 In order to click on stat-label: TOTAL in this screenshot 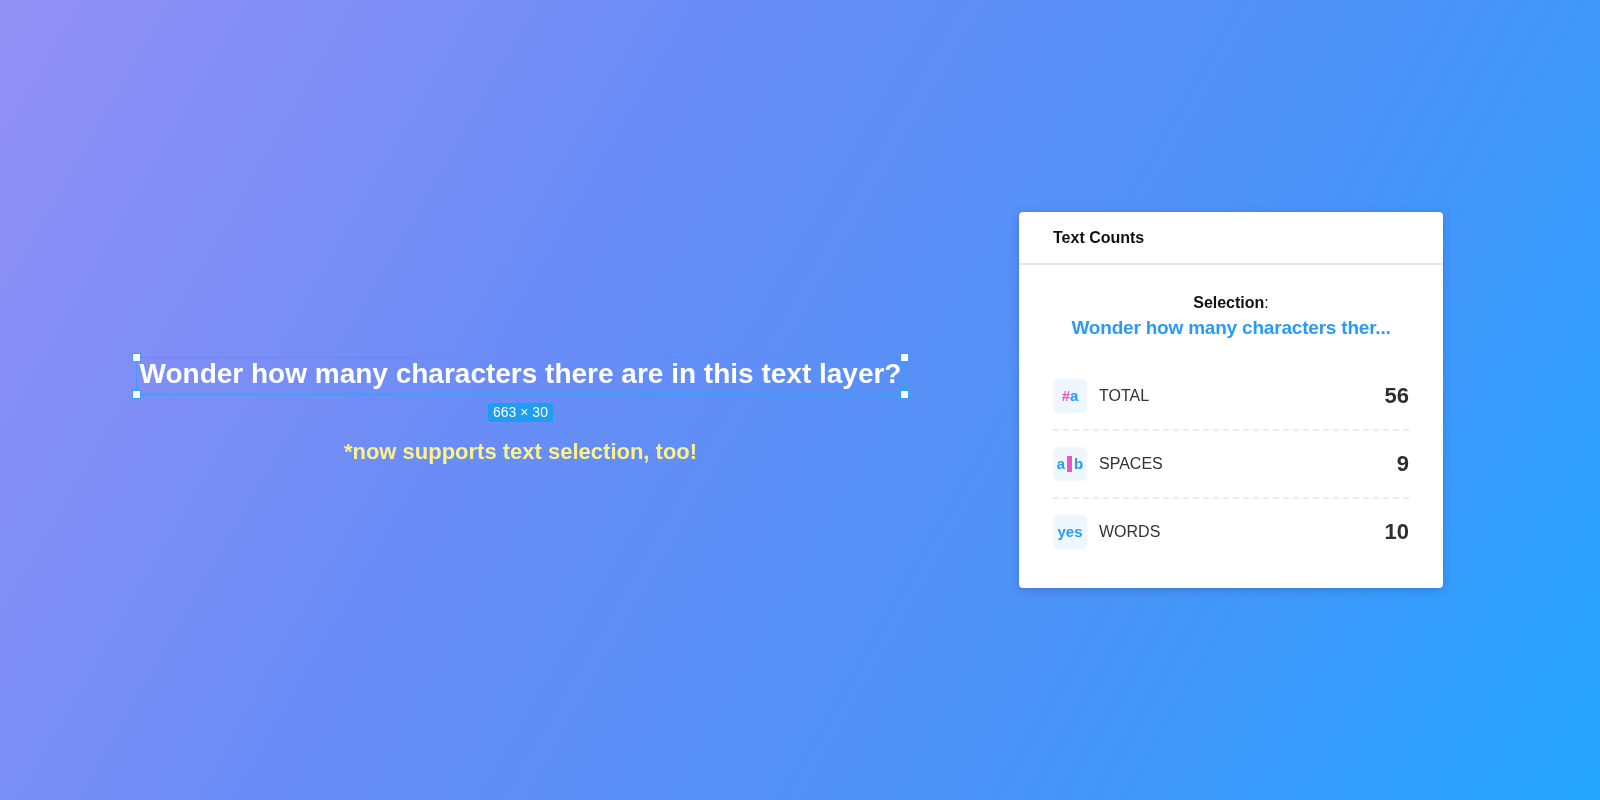, I will do `click(1124, 396)`.